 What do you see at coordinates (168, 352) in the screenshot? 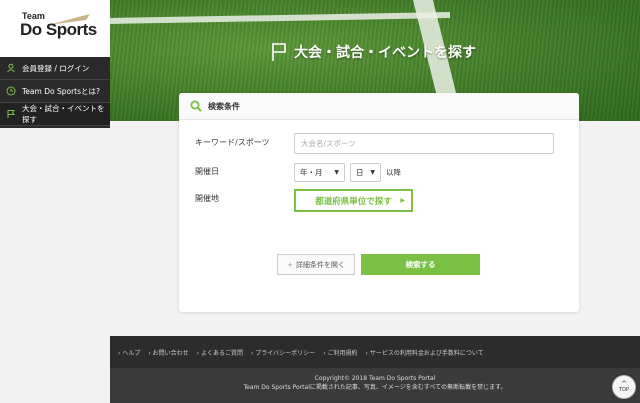
I see `footer-link-contact: お問い合わせ` at bounding box center [168, 352].